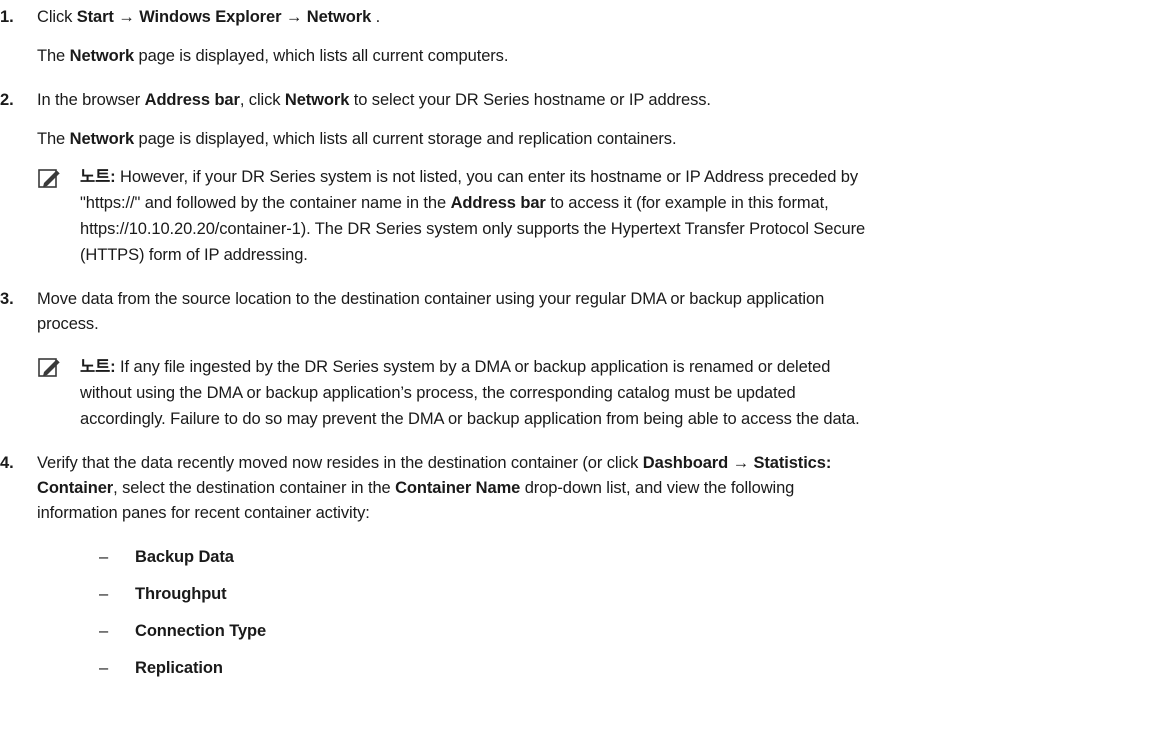  What do you see at coordinates (7, 299) in the screenshot?
I see `step-number: 3.` at bounding box center [7, 299].